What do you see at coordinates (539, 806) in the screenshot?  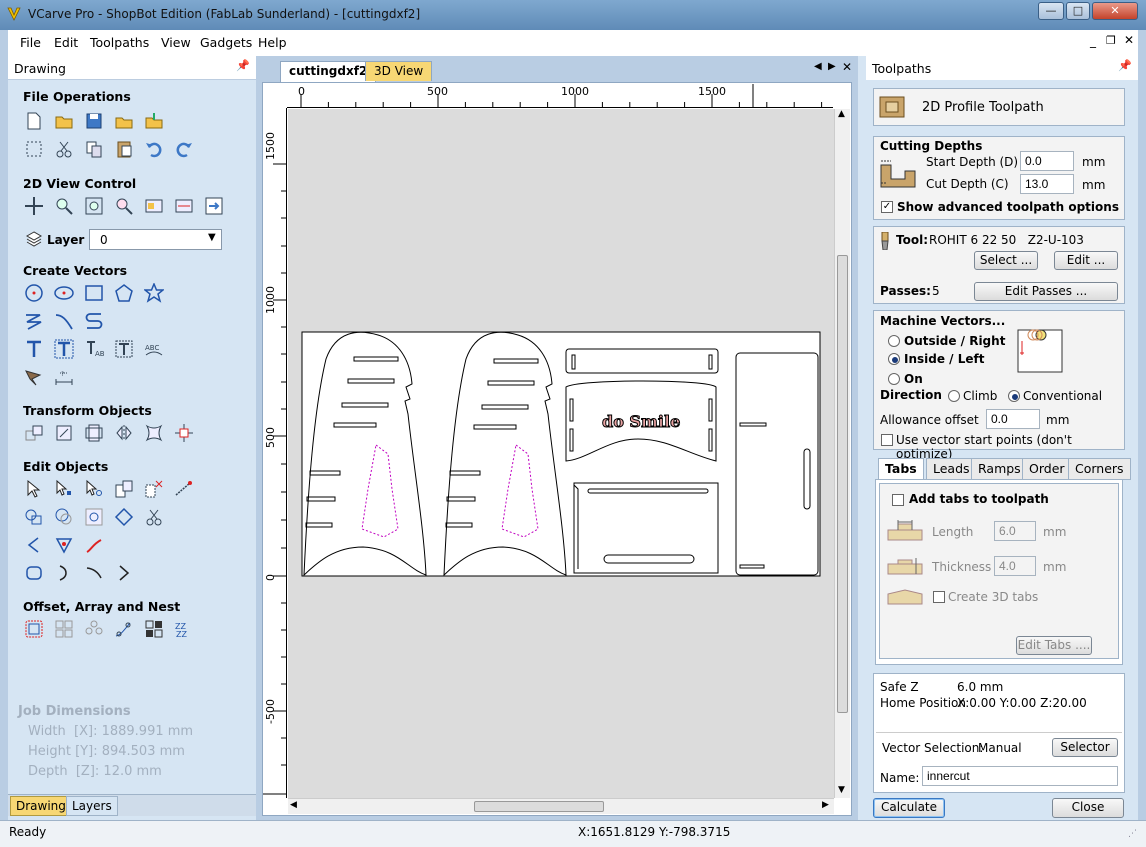 I see `horizontal-scroll-thumb` at bounding box center [539, 806].